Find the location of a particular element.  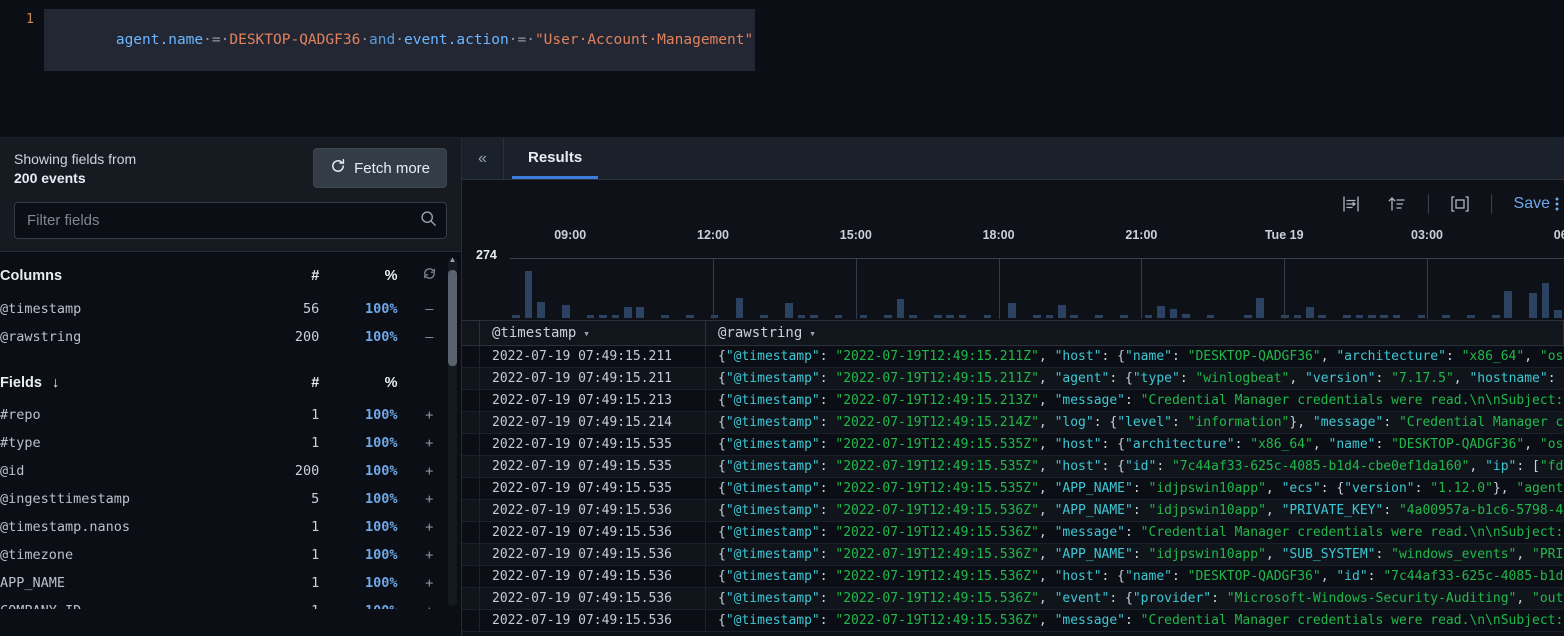

column-header-timestamp: @timestamp ▾ is located at coordinates (593, 333).